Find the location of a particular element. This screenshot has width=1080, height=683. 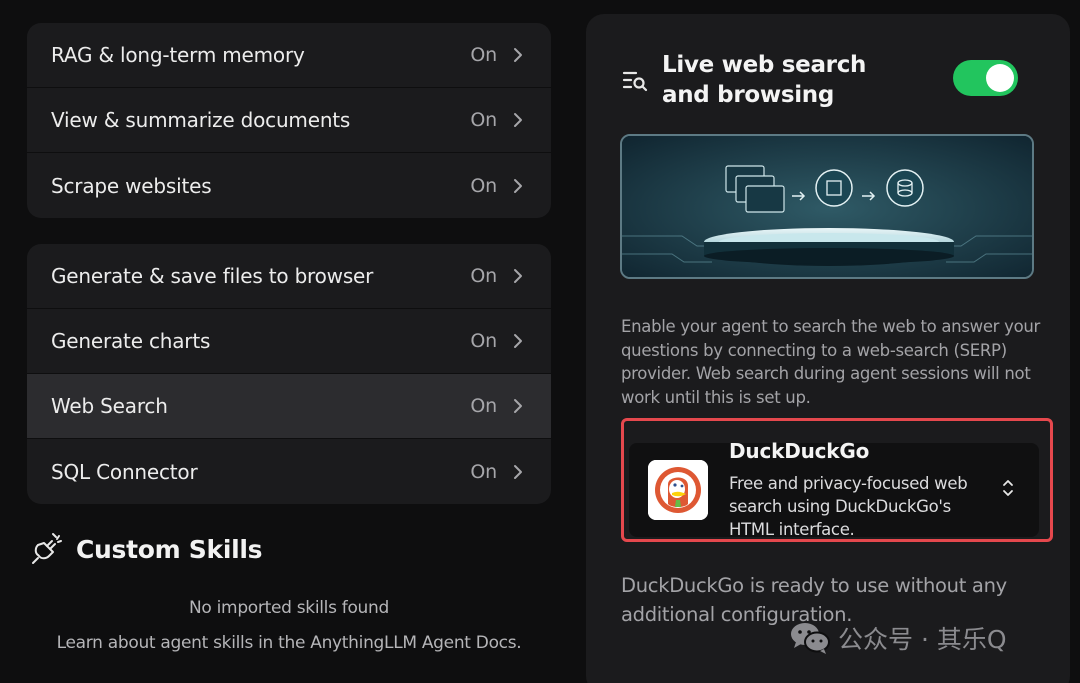

skill-label: Generate charts is located at coordinates (131, 341).